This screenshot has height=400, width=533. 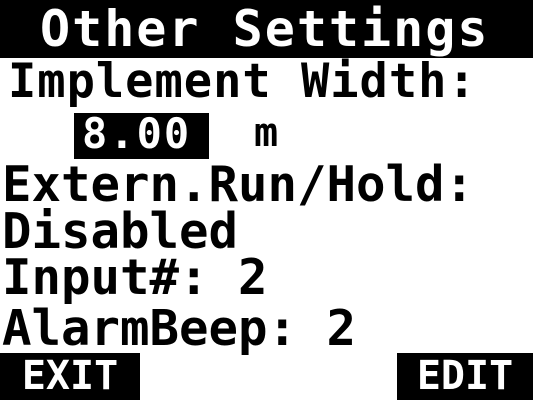 I want to click on input-number-setting: Input#: 2, so click(x=135, y=277).